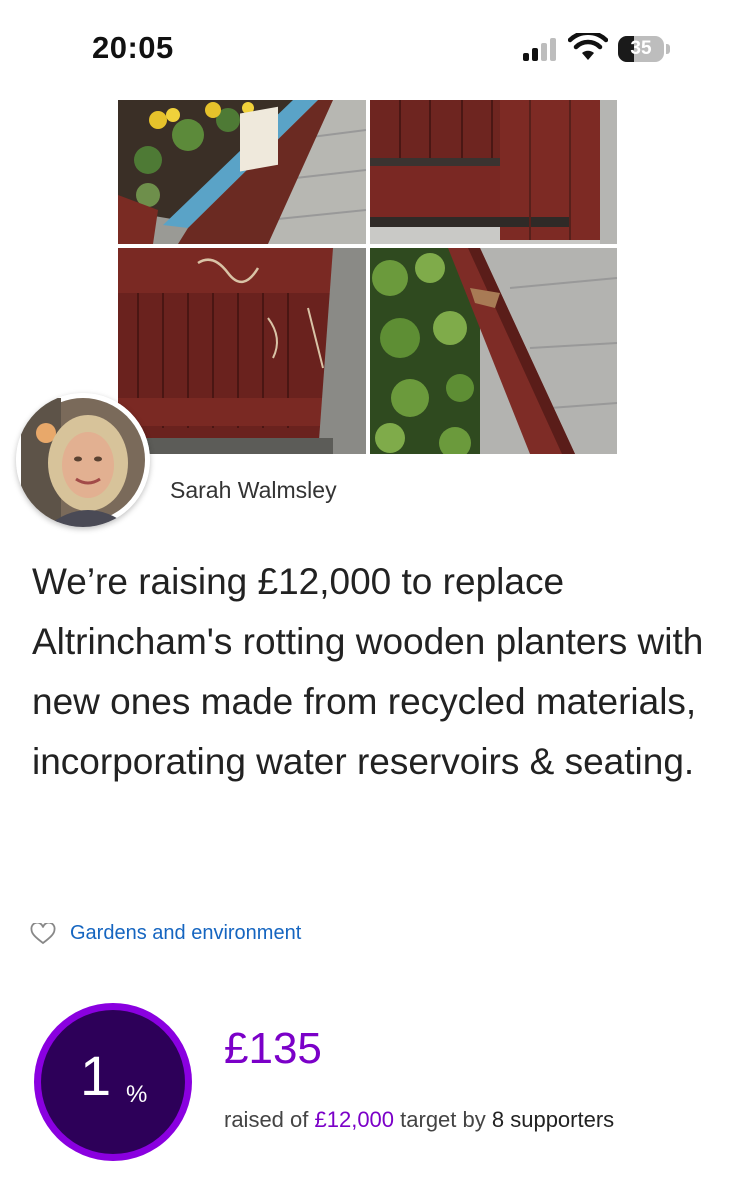 This screenshot has height=1200, width=736. I want to click on cellular-signal-icon, so click(542, 49).